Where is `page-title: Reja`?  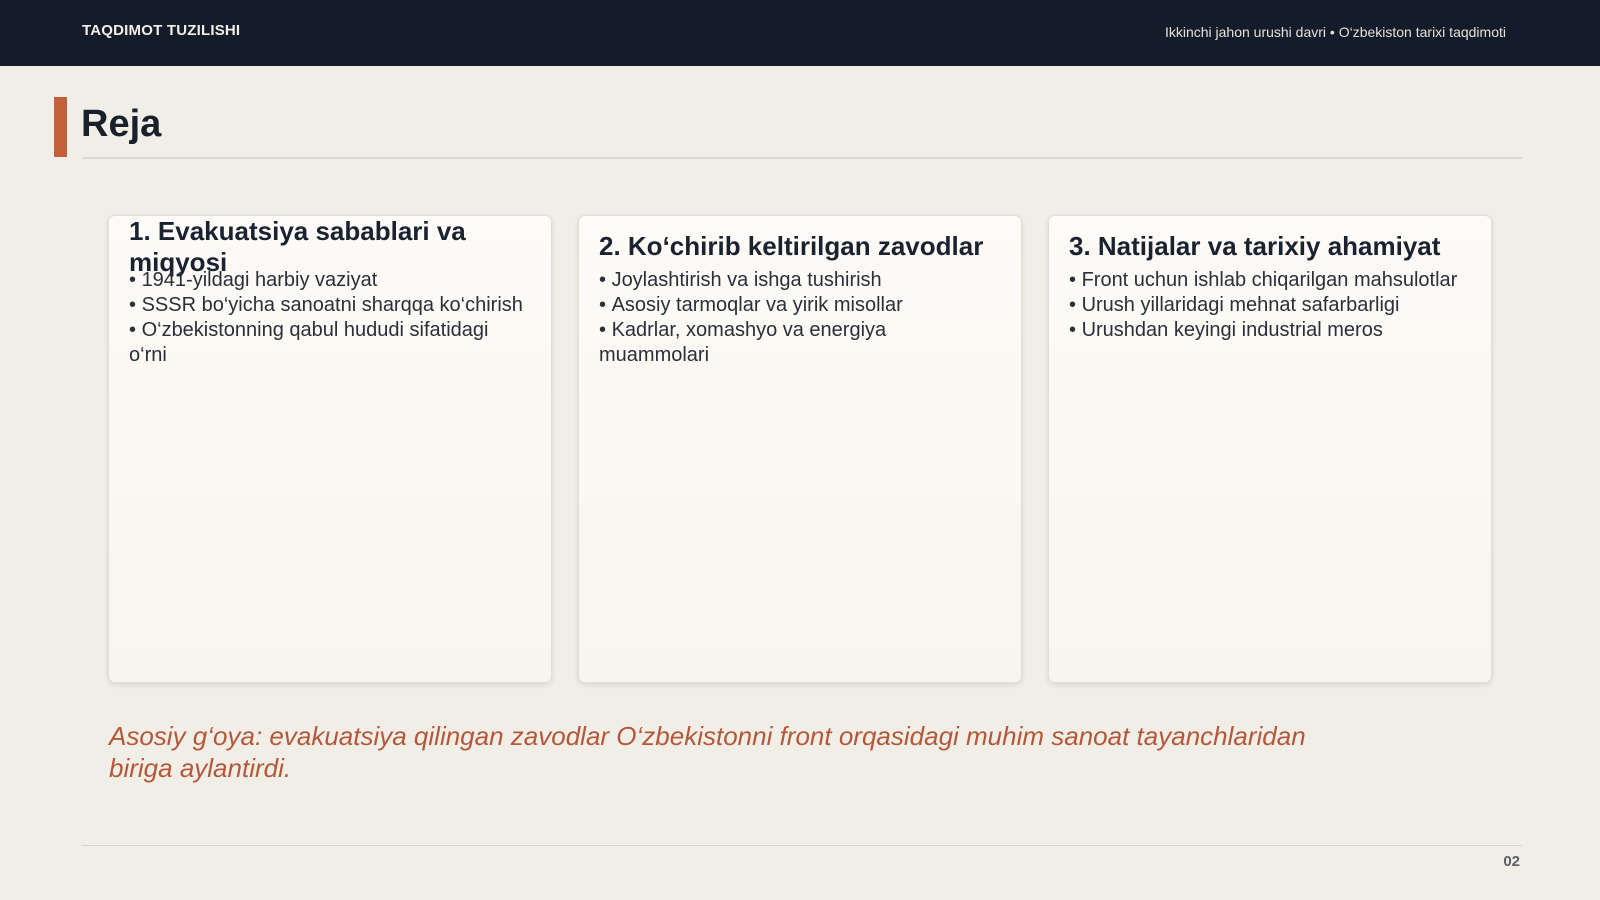 page-title: Reja is located at coordinates (121, 124).